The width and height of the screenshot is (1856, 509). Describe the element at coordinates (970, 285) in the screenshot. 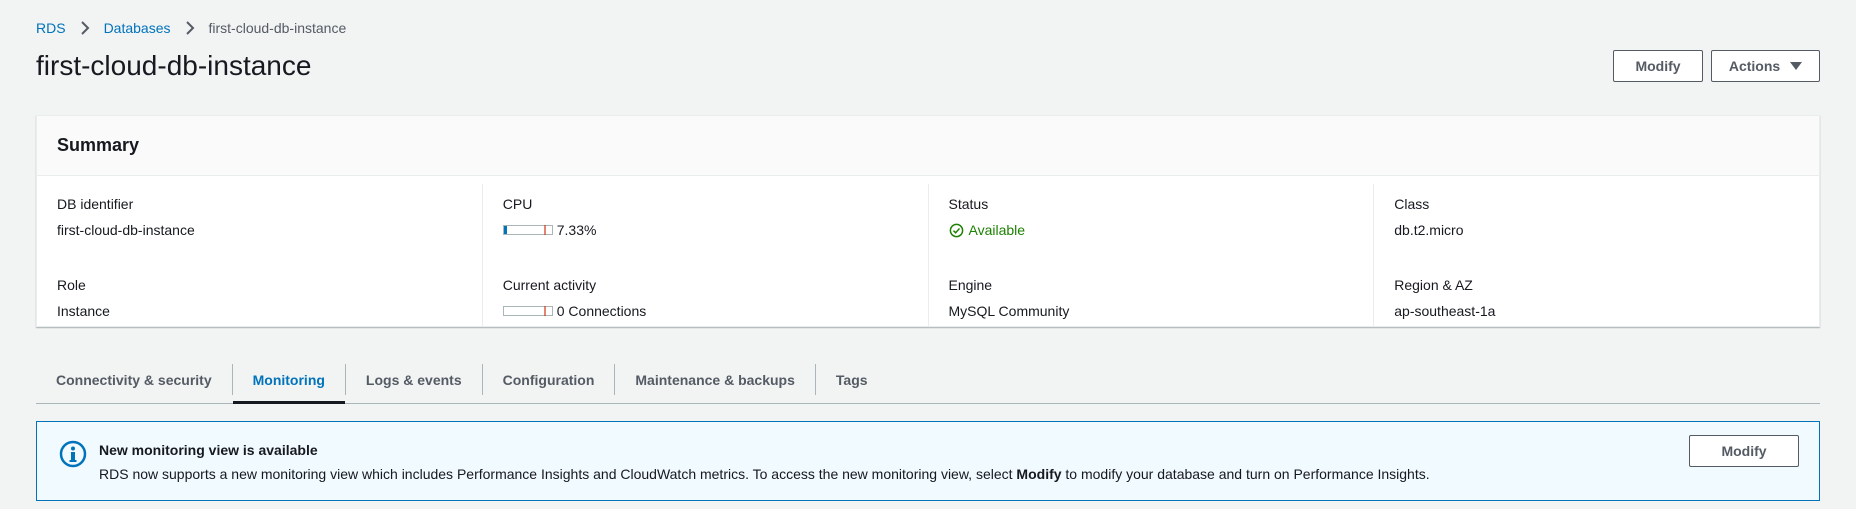

I see `engine-label: Engine` at that location.